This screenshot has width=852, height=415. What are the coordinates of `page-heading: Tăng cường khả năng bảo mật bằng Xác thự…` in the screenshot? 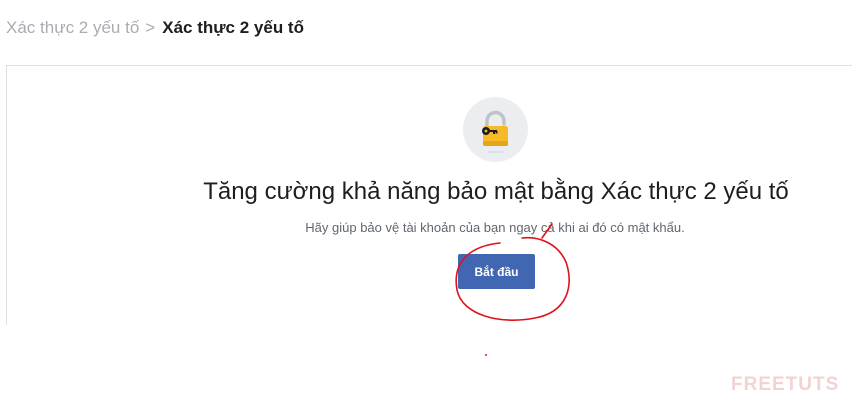 It's located at (496, 191).